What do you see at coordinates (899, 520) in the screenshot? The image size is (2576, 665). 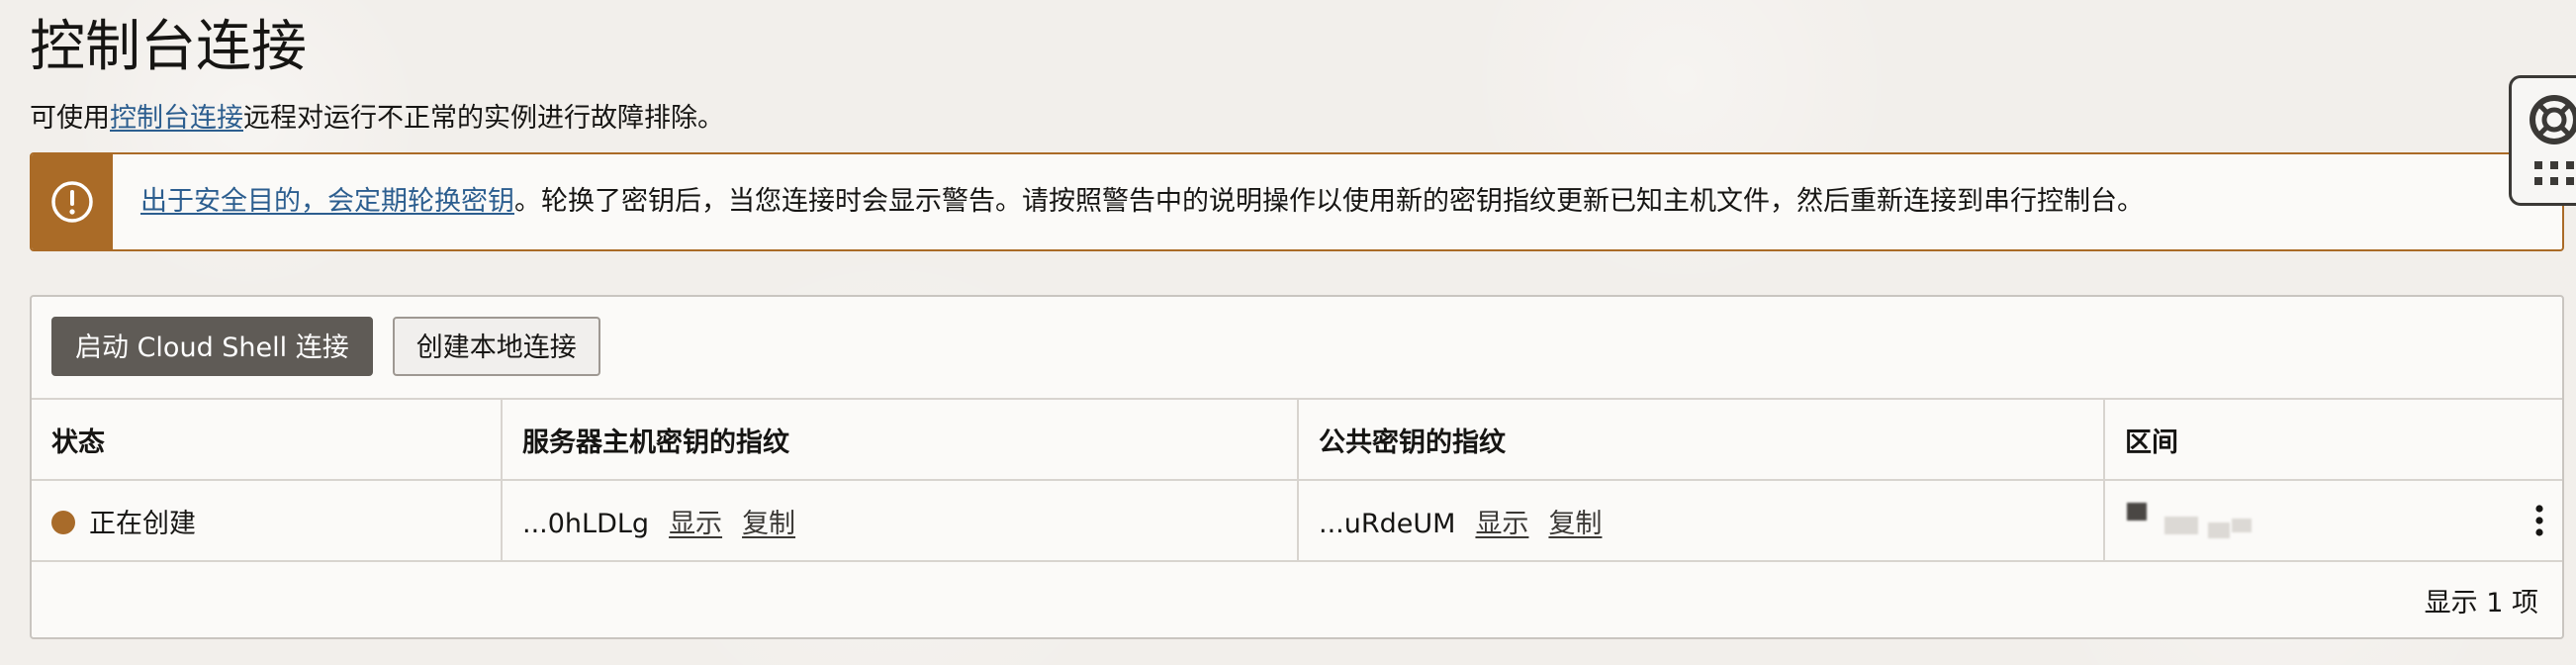 I see `server-fingerprint-cell: ...0hLDLg 显示 复制` at bounding box center [899, 520].